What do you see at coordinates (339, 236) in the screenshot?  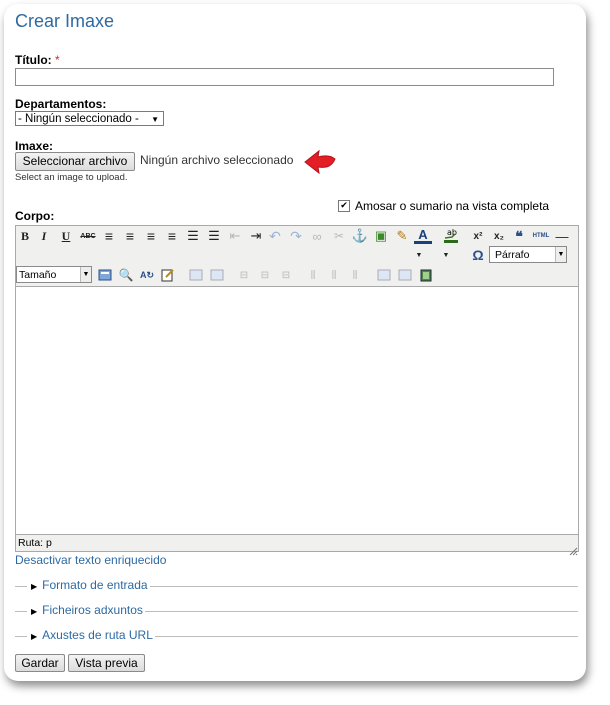 I see `unlink-icon: ✂` at bounding box center [339, 236].